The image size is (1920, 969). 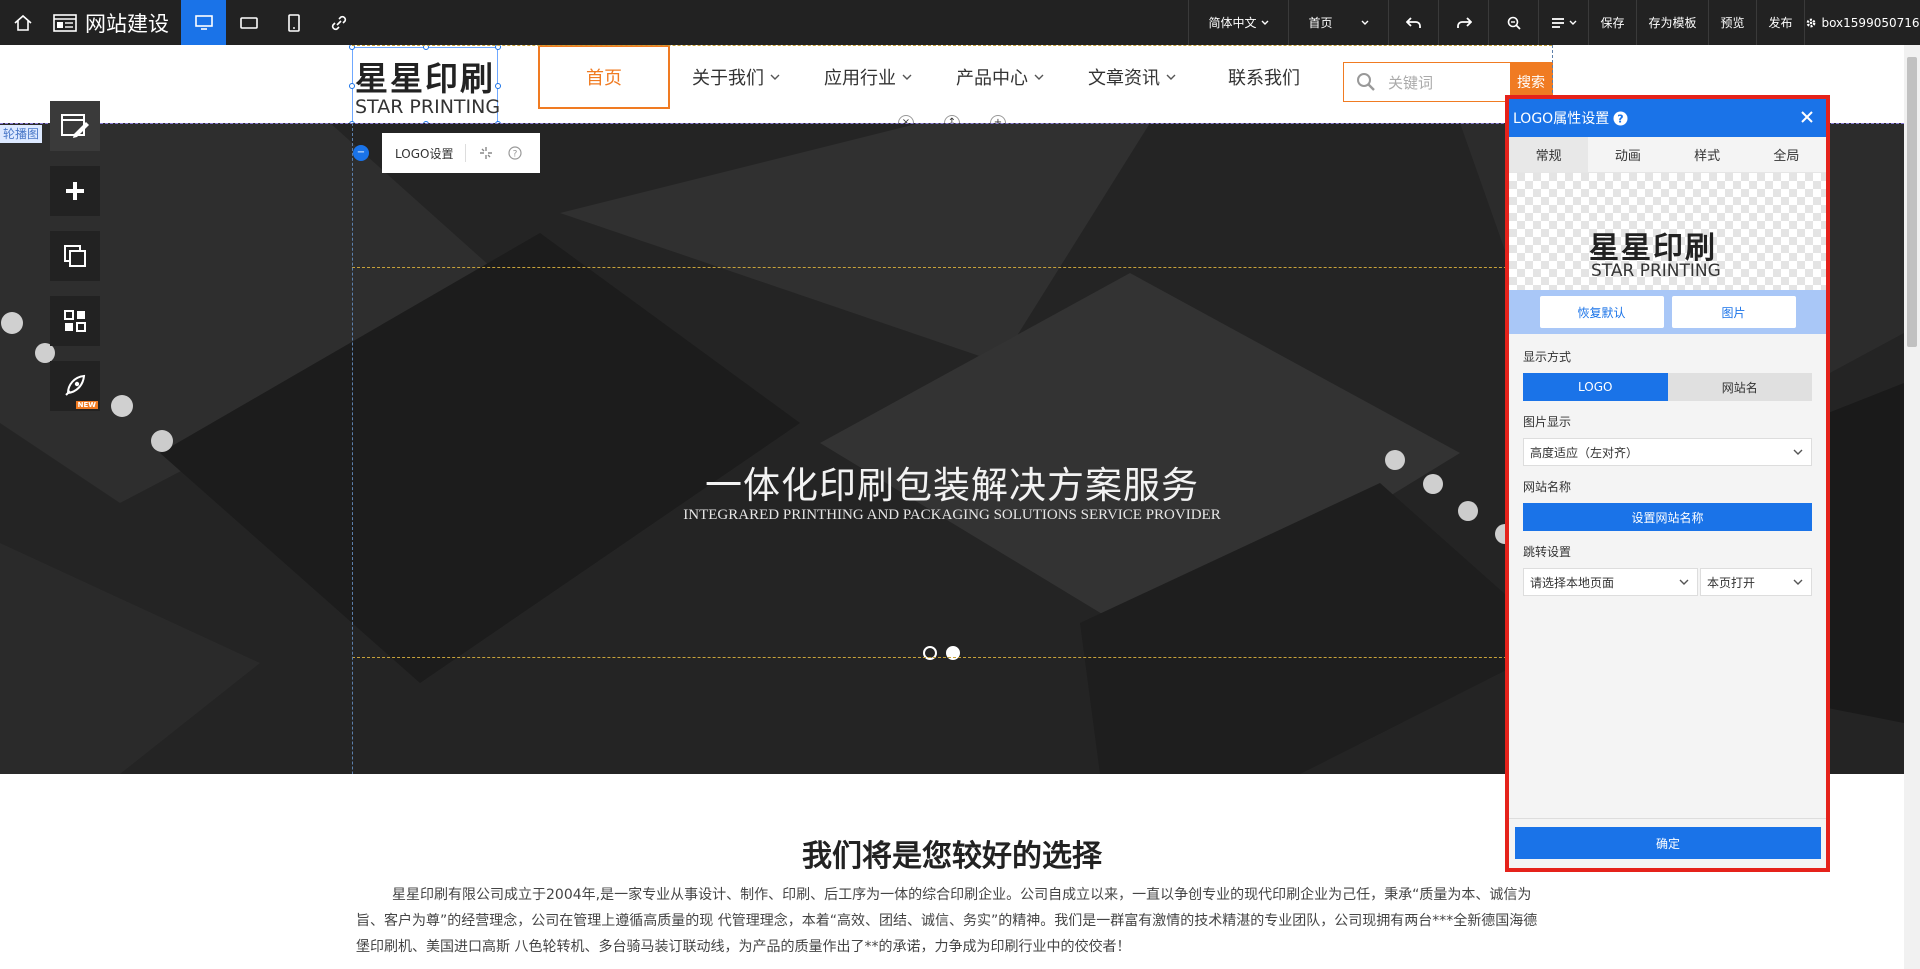 I want to click on account-name: box1599050716, so click(x=1870, y=22).